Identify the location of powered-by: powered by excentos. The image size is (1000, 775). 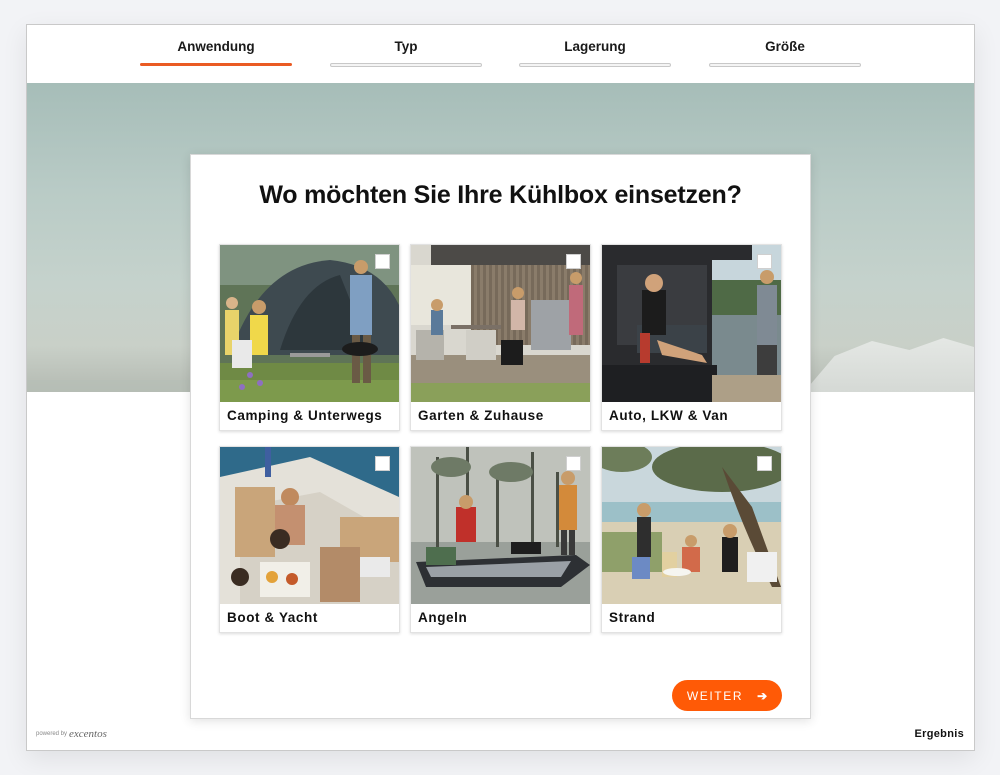
(71, 734).